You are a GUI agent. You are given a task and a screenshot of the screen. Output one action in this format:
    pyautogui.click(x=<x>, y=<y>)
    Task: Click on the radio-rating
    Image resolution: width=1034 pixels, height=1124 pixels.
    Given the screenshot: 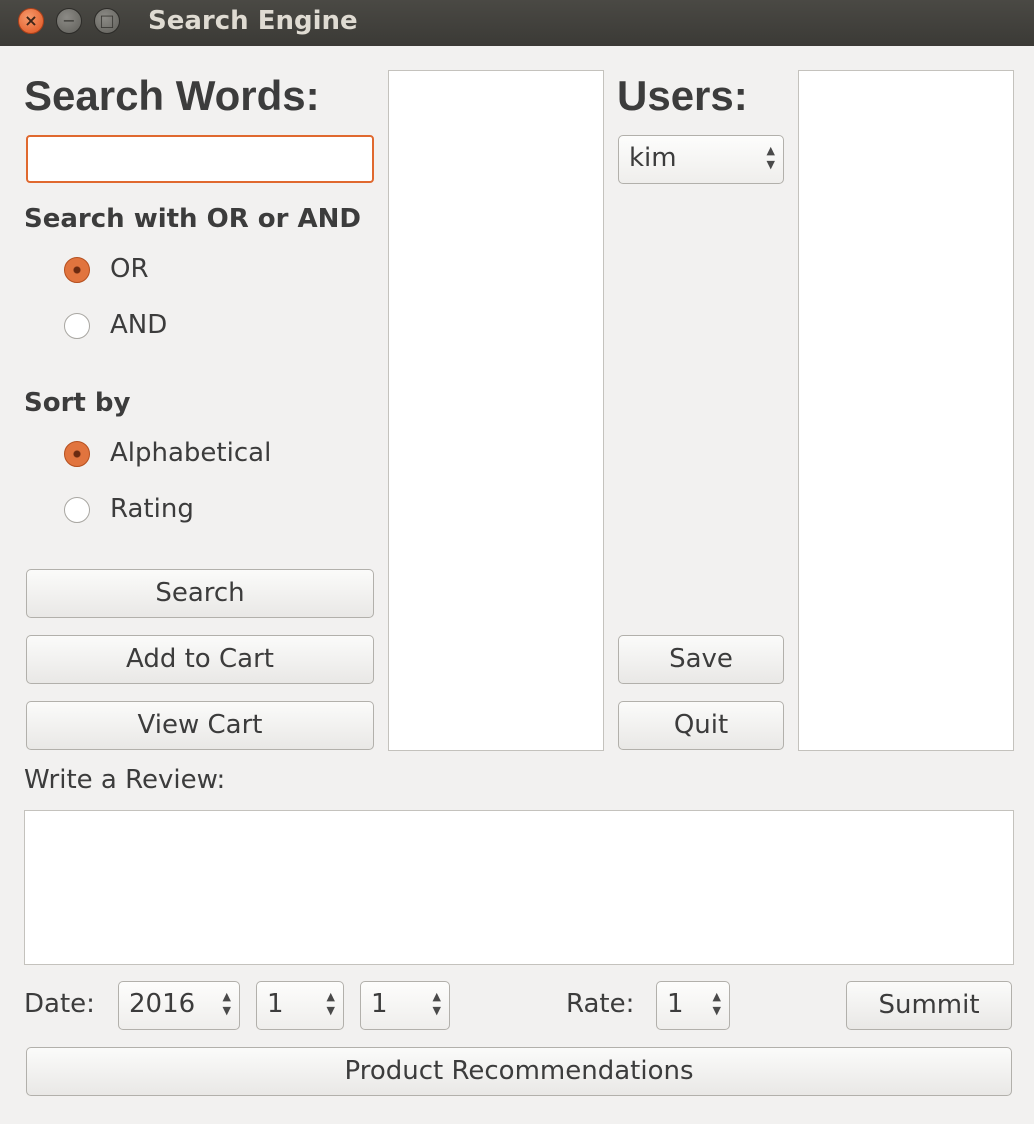 What is the action you would take?
    pyautogui.click(x=77, y=510)
    